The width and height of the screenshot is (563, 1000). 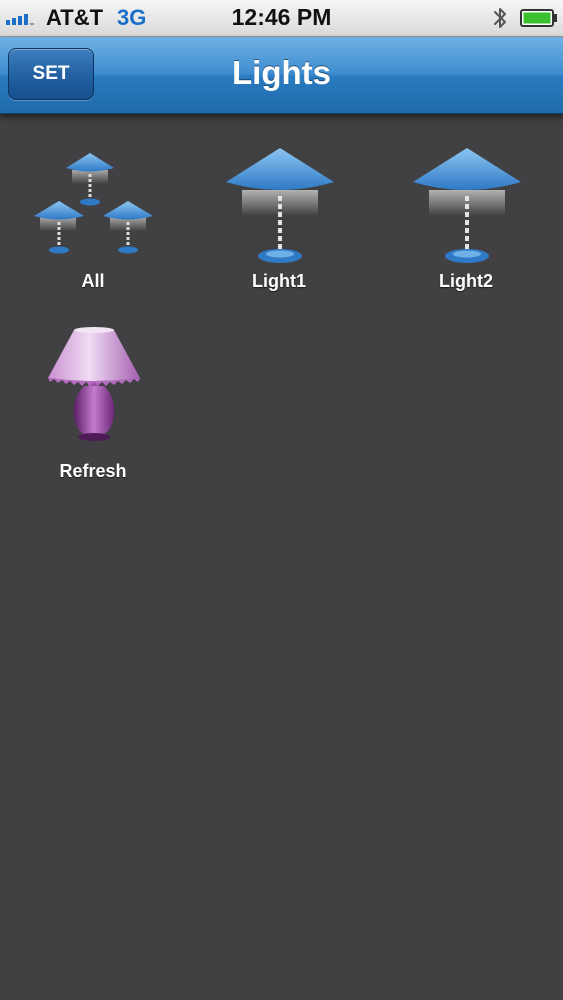 I want to click on navigation-bar: Lights SET, so click(x=281, y=75).